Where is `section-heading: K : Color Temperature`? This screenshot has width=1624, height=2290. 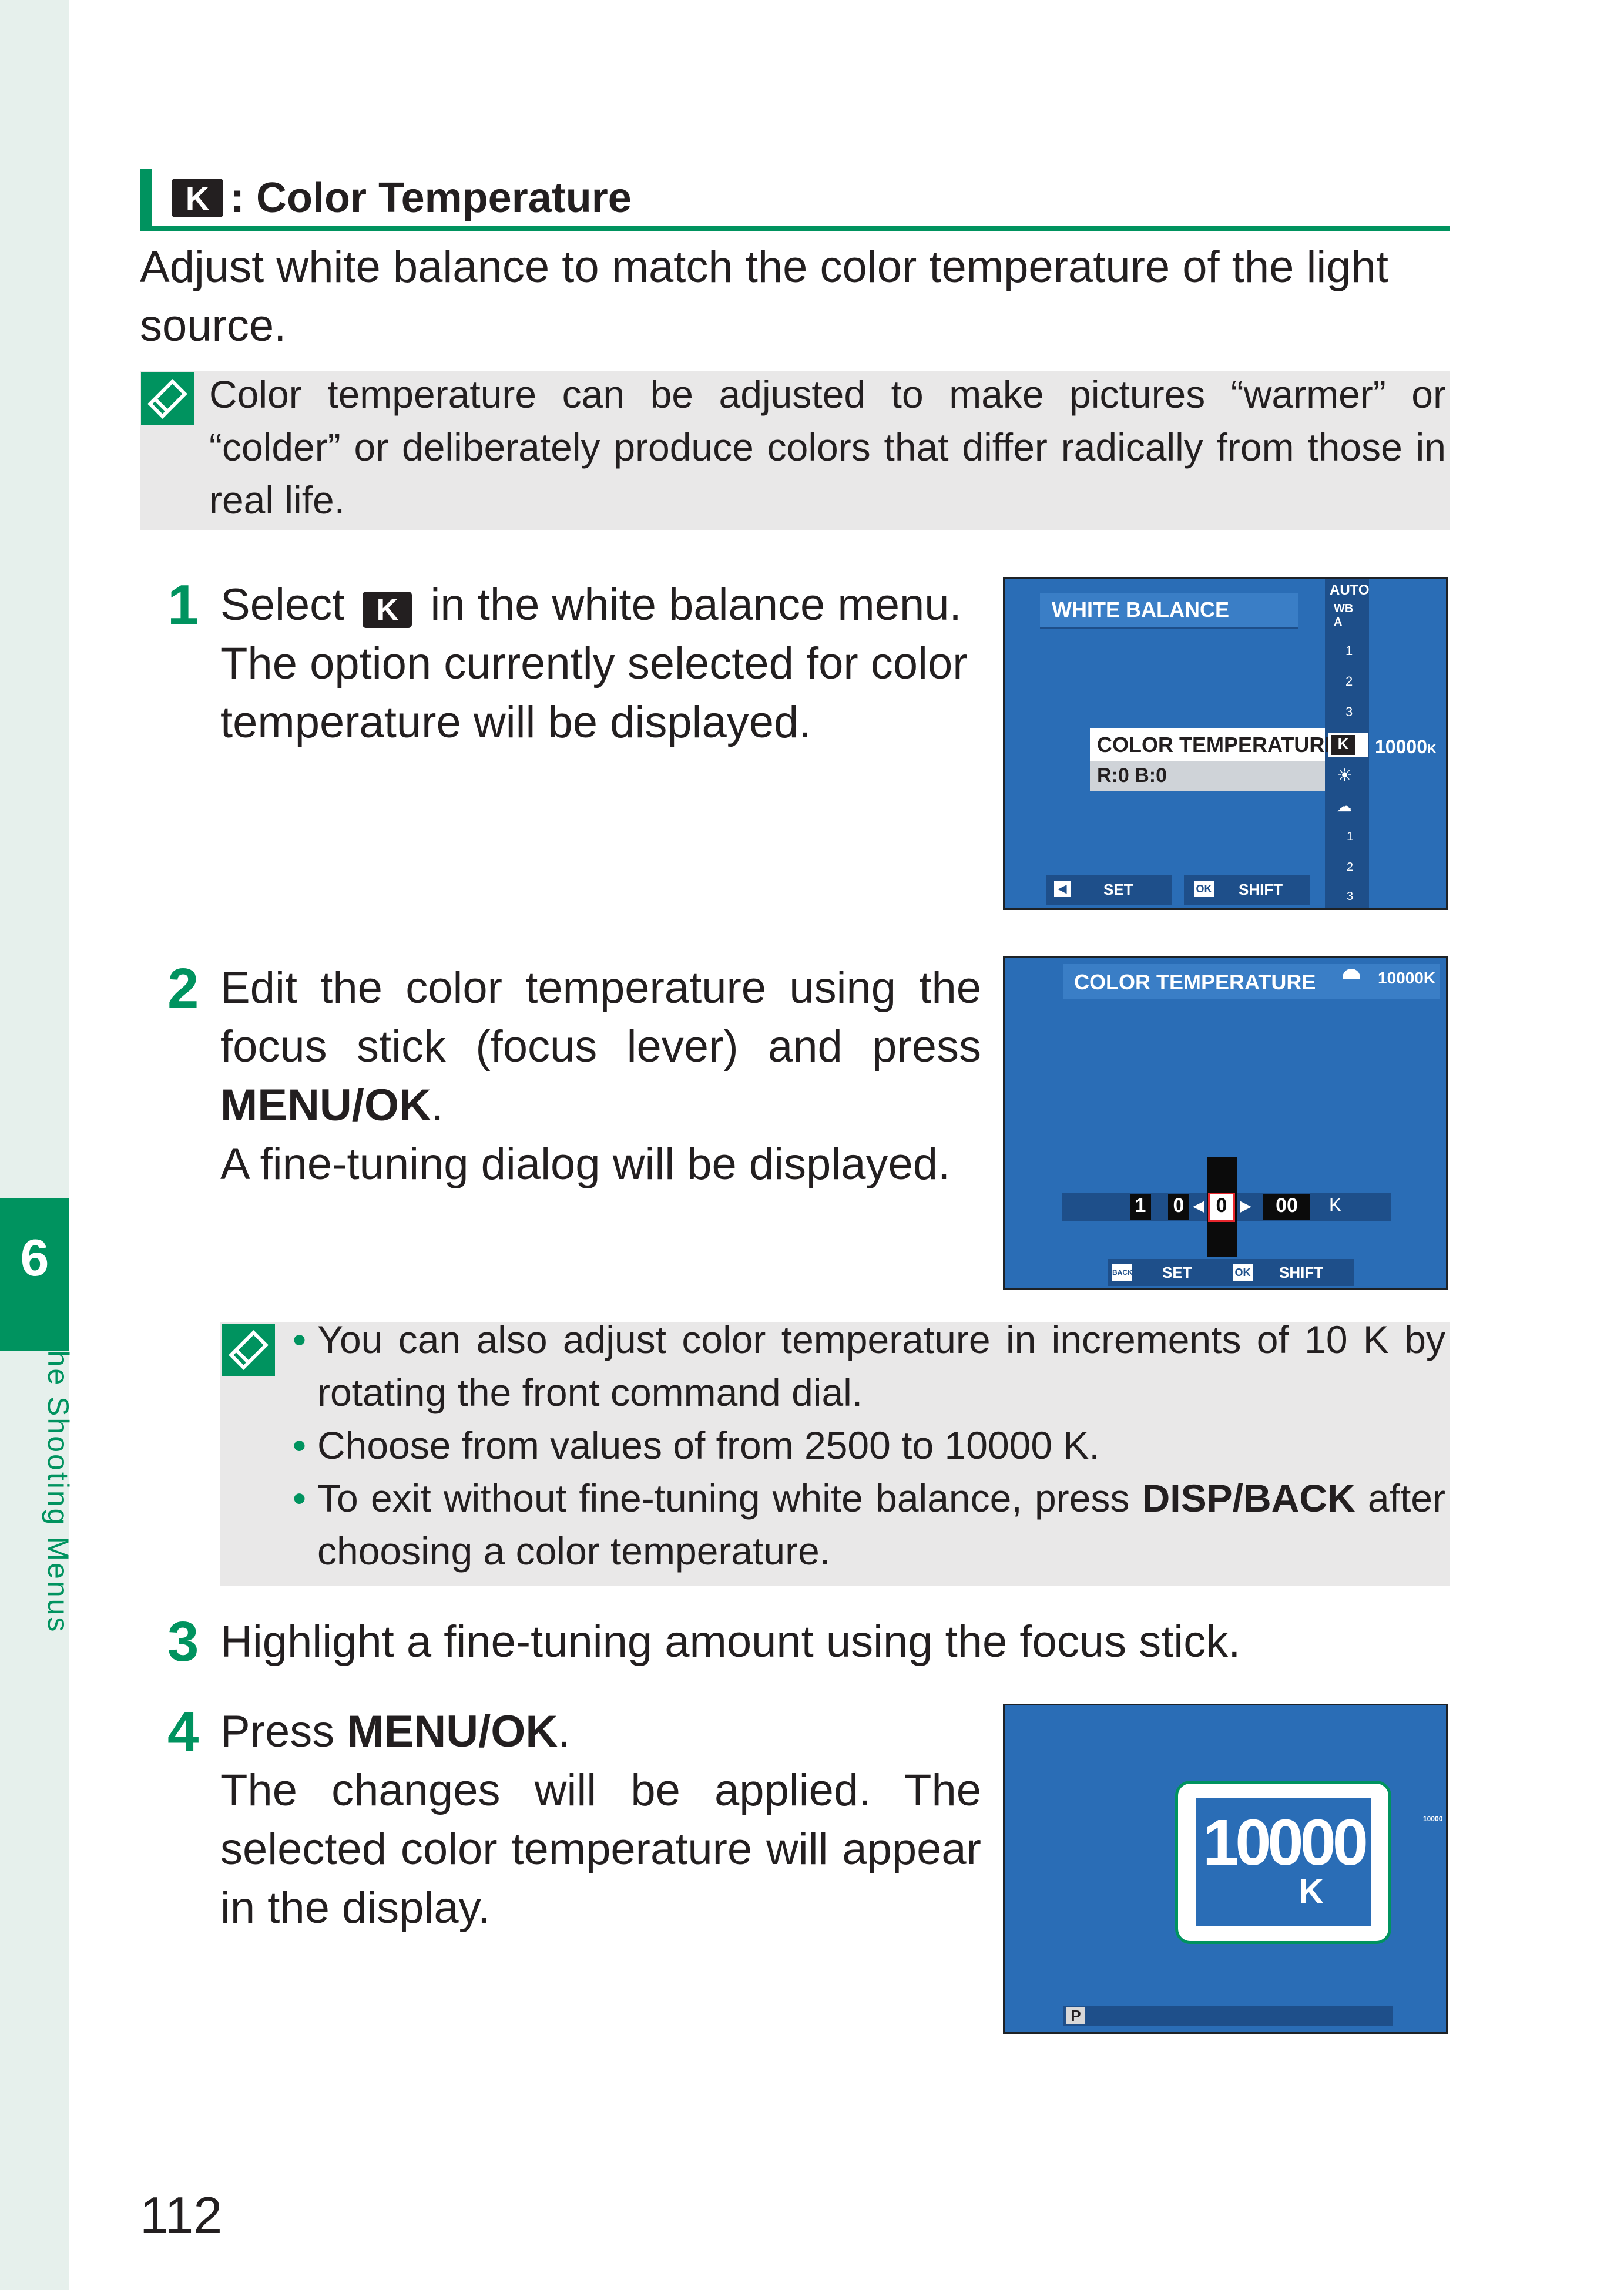
section-heading: K : Color Temperature is located at coordinates (402, 198).